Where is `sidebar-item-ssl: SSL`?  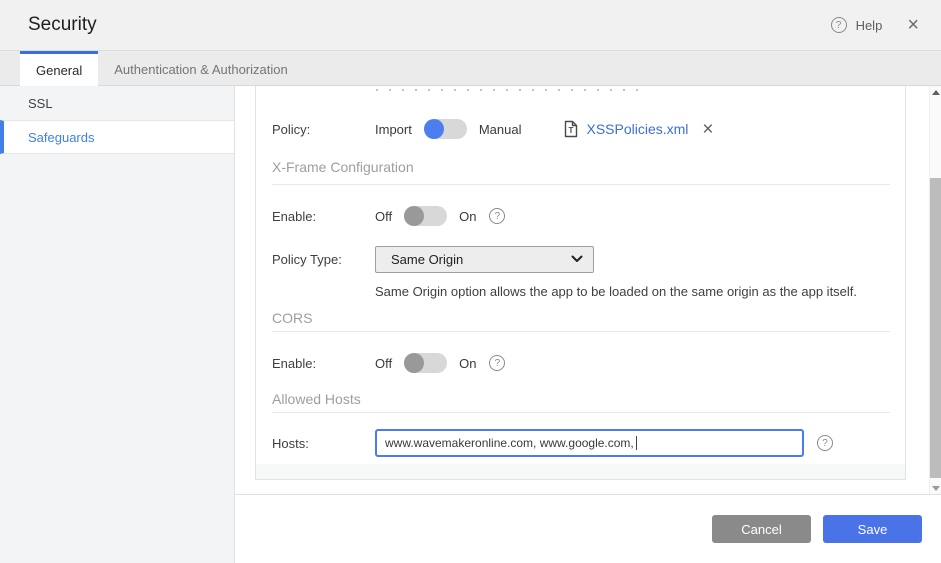
sidebar-item-ssl: SSL is located at coordinates (117, 103).